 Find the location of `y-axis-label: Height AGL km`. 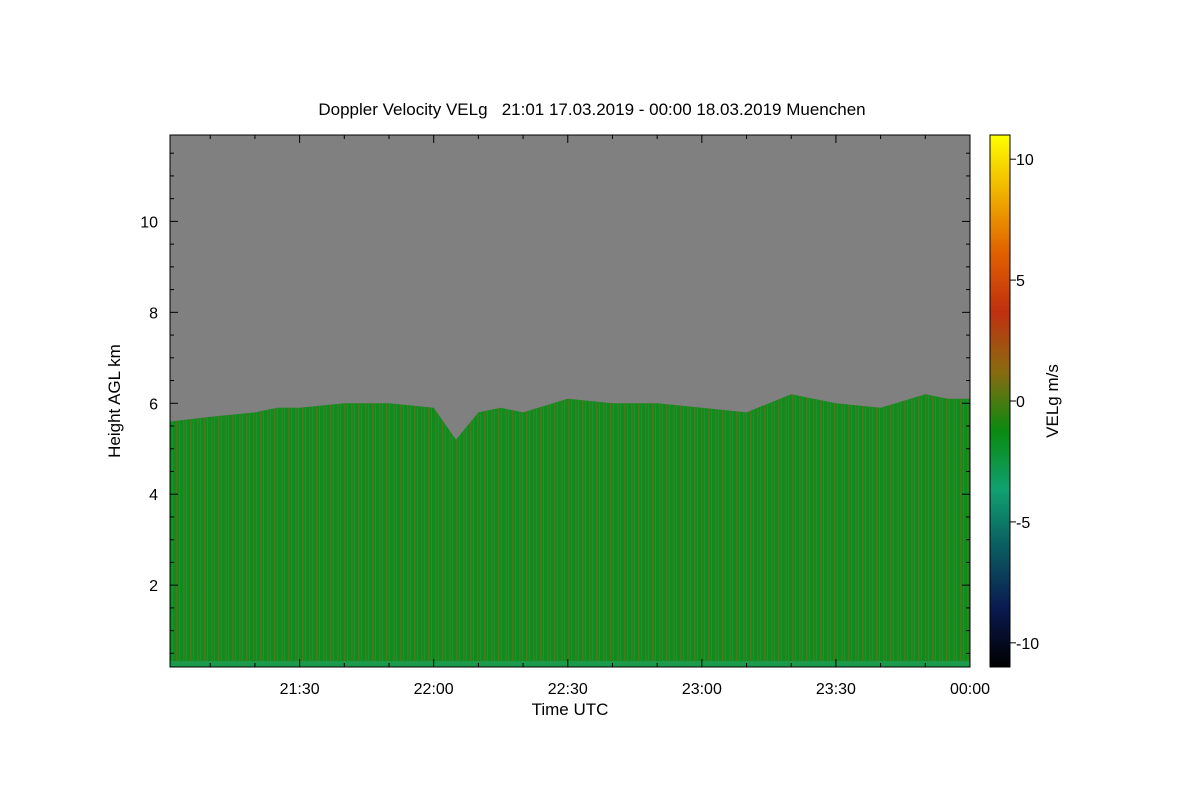

y-axis-label: Height AGL km is located at coordinates (114, 401).